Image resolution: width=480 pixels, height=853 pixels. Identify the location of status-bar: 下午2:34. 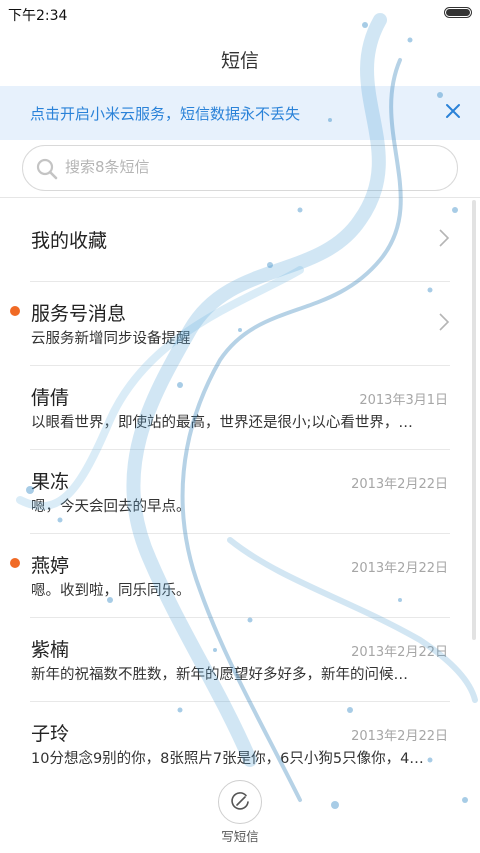
(240, 13).